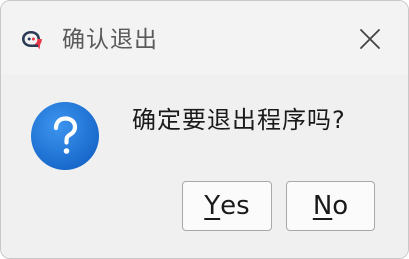  What do you see at coordinates (340, 206) in the screenshot?
I see `no-button-label: o` at bounding box center [340, 206].